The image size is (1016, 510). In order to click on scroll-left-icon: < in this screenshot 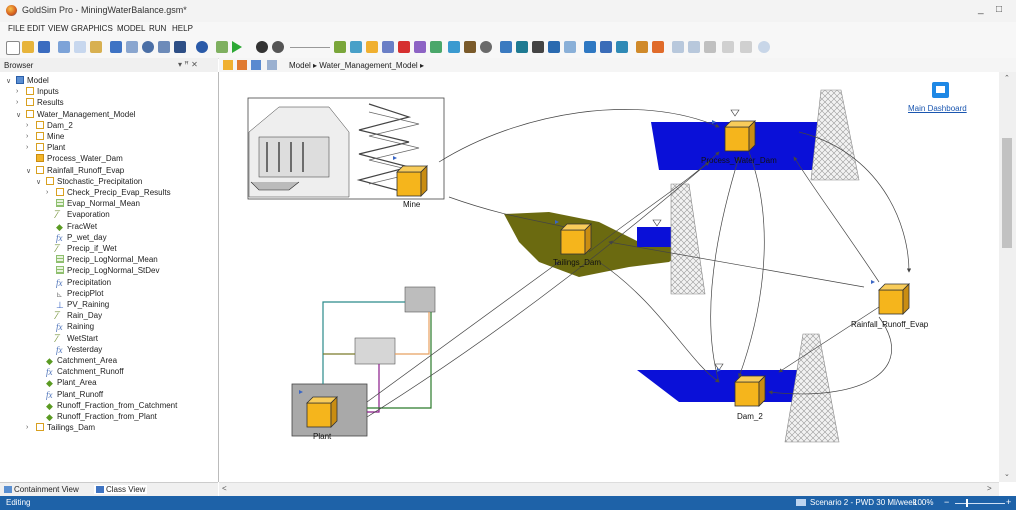, I will do `click(224, 488)`.